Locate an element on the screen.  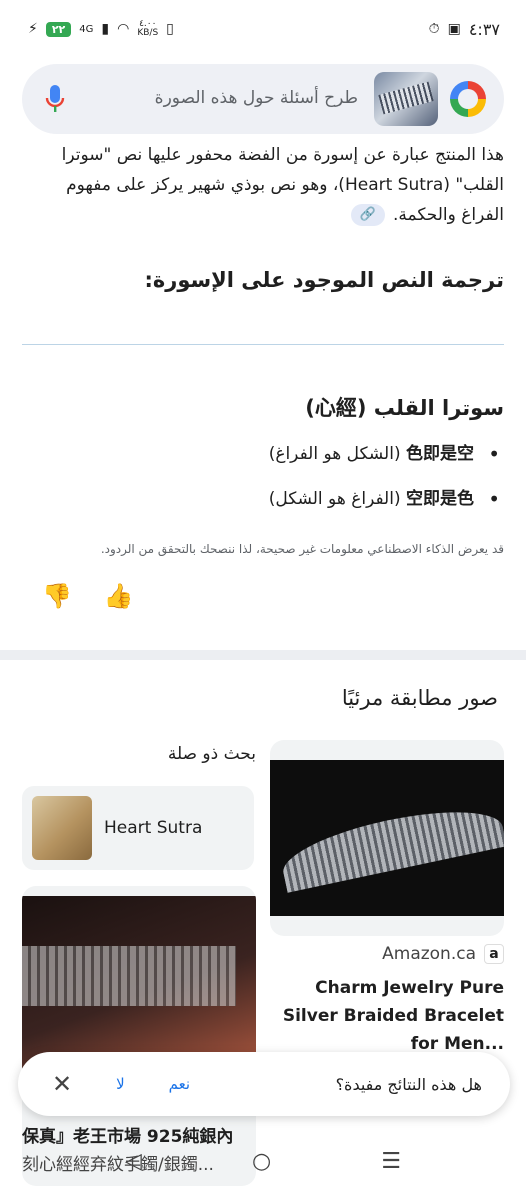
vibrate-icon: ▯ is located at coordinates (170, 29).